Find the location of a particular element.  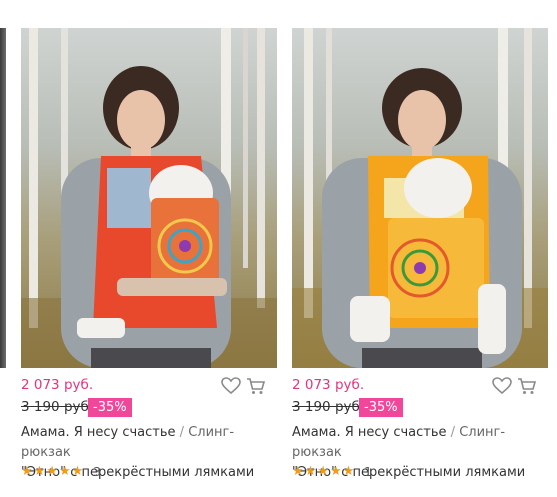

rating: ★★★★★ 3 is located at coordinates (61, 471).